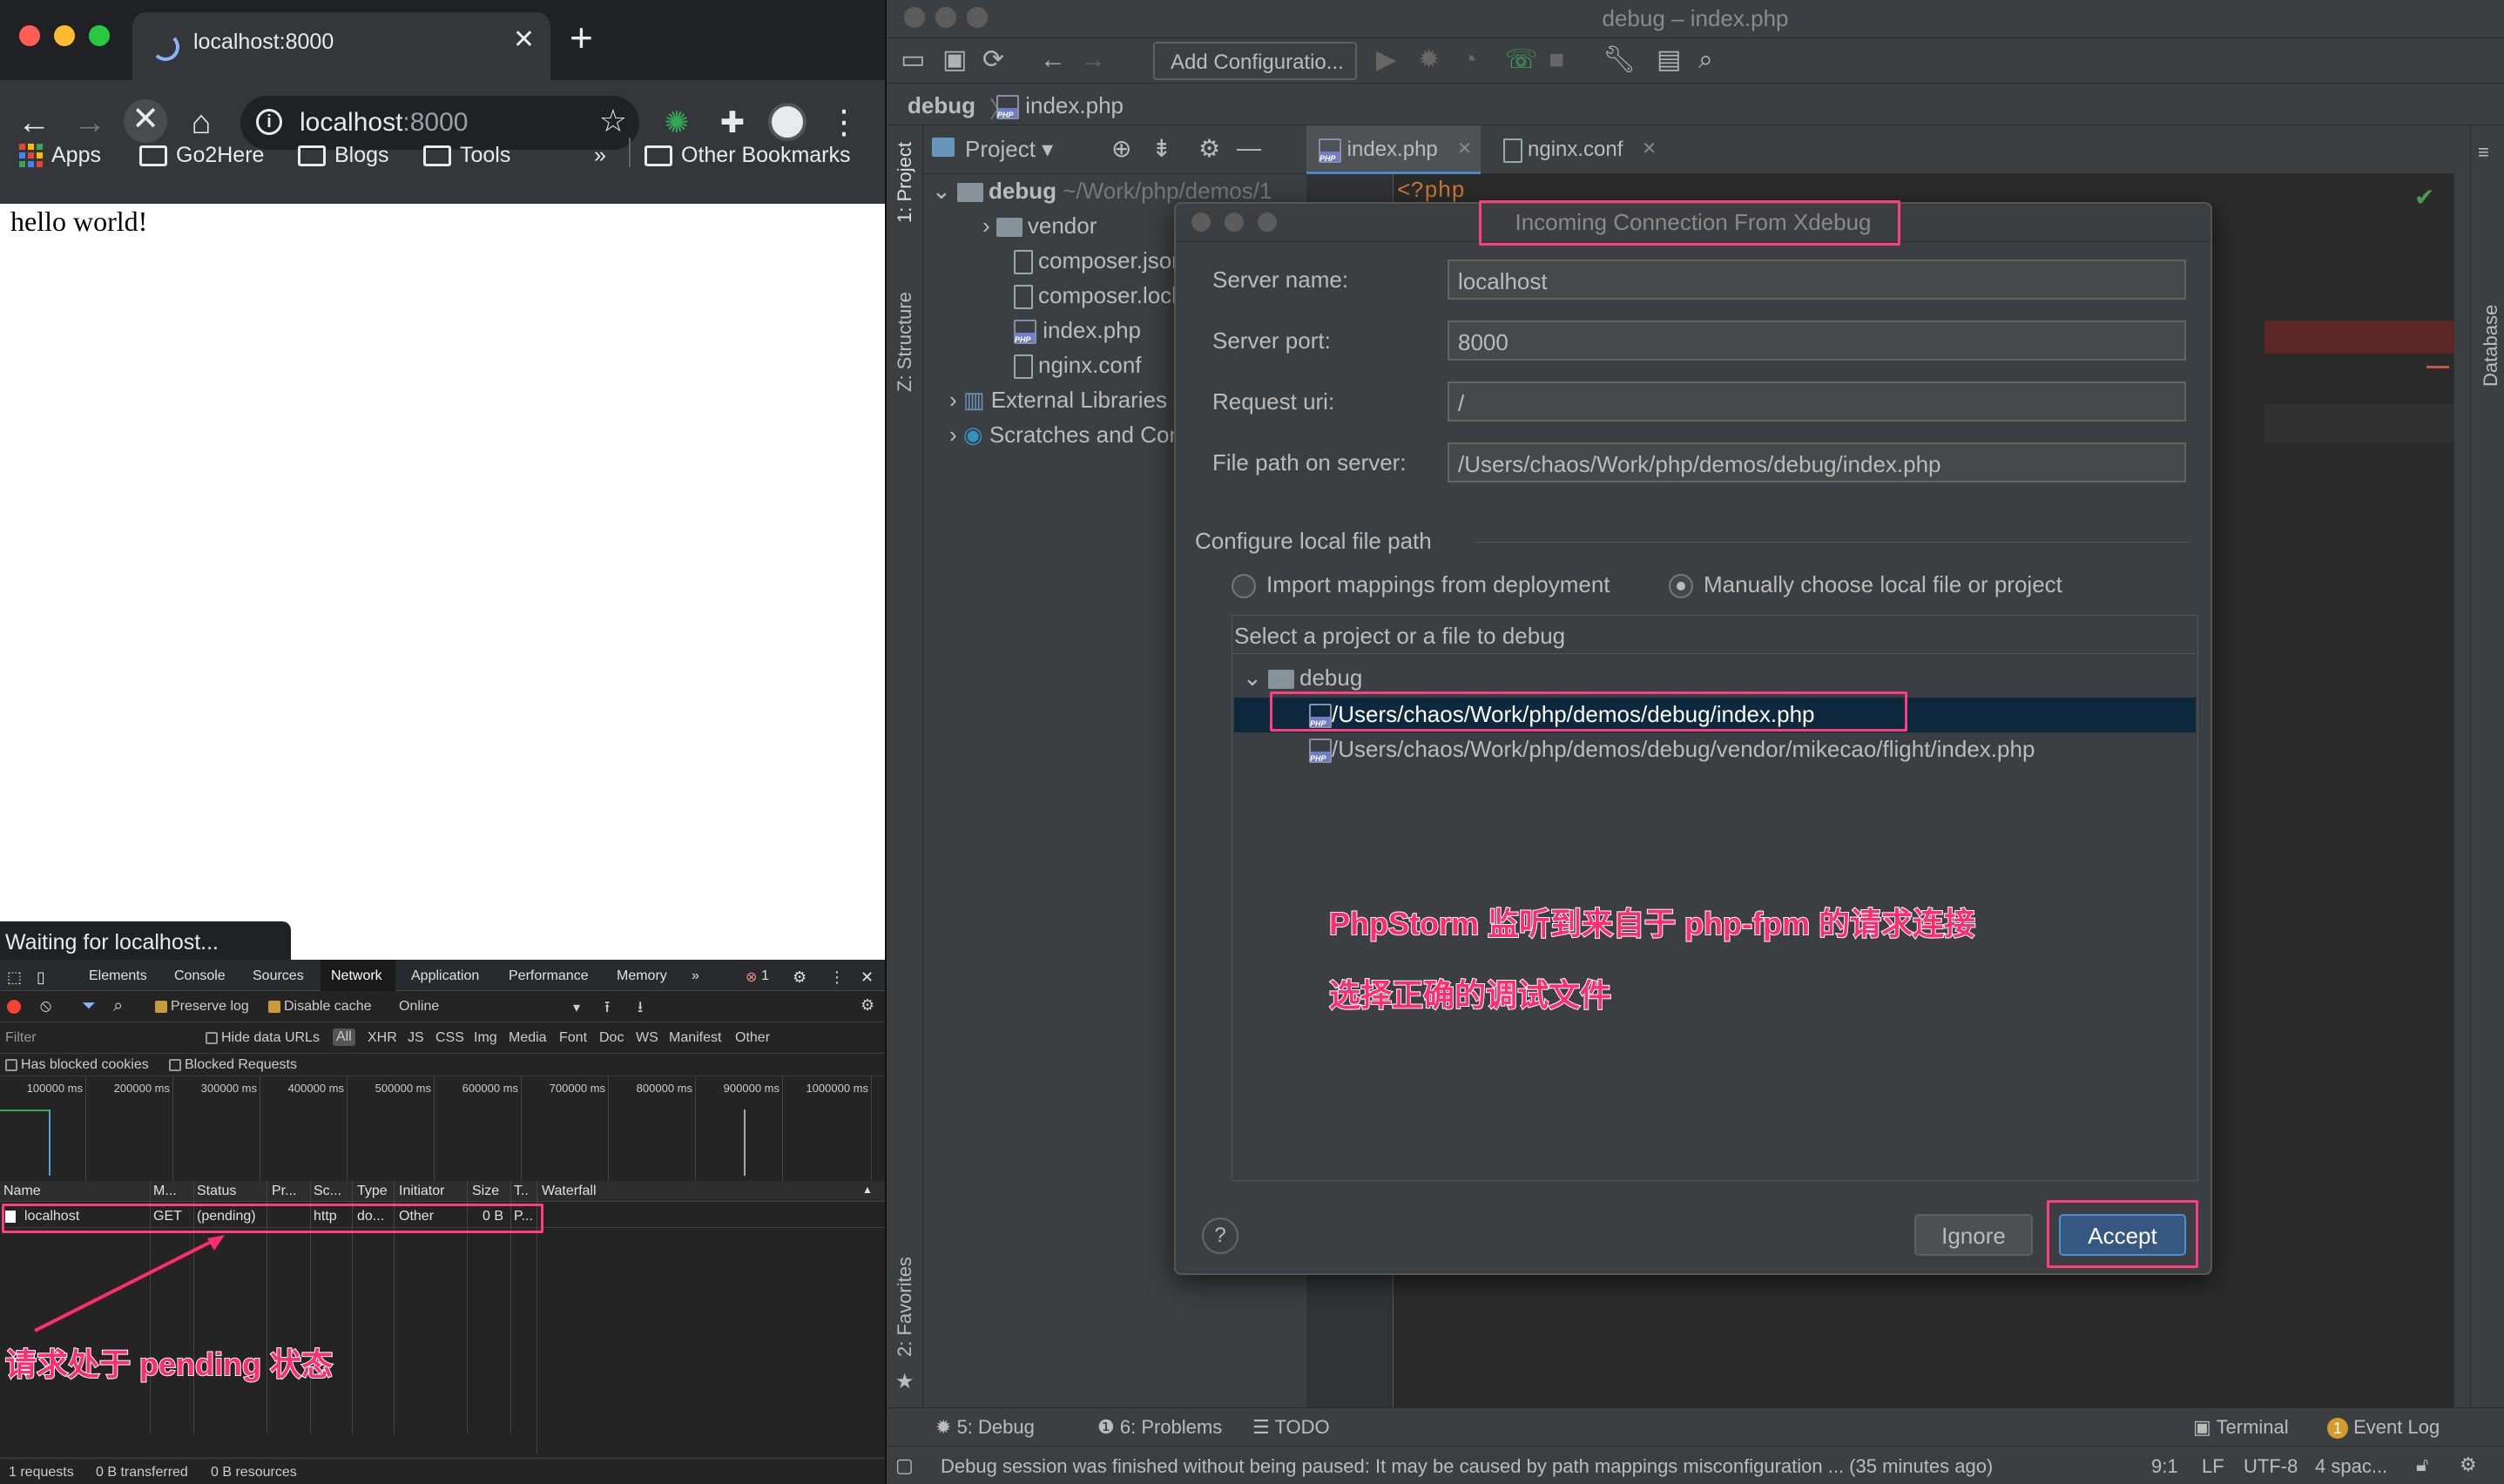  Describe the element at coordinates (269, 122) in the screenshot. I see `info-icon: i` at that location.